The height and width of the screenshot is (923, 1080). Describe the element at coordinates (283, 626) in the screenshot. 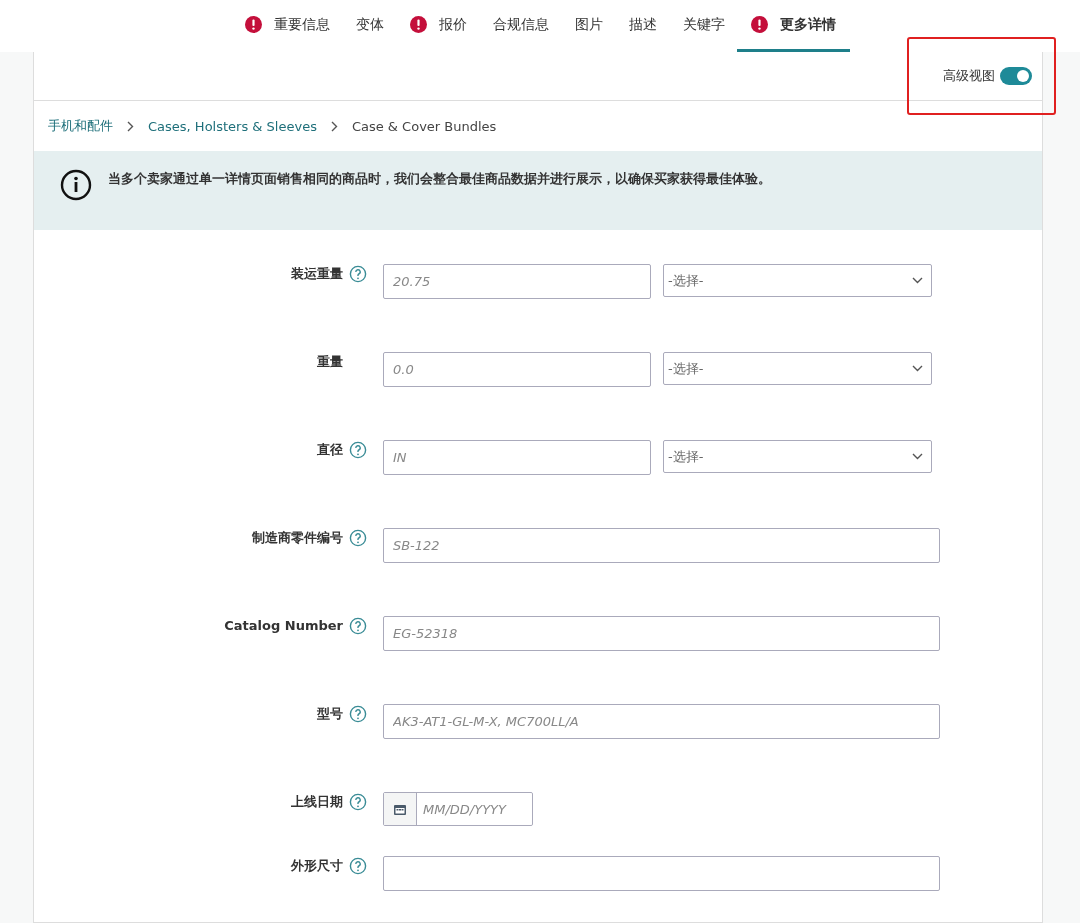

I see `field-label: Catalog Number` at that location.